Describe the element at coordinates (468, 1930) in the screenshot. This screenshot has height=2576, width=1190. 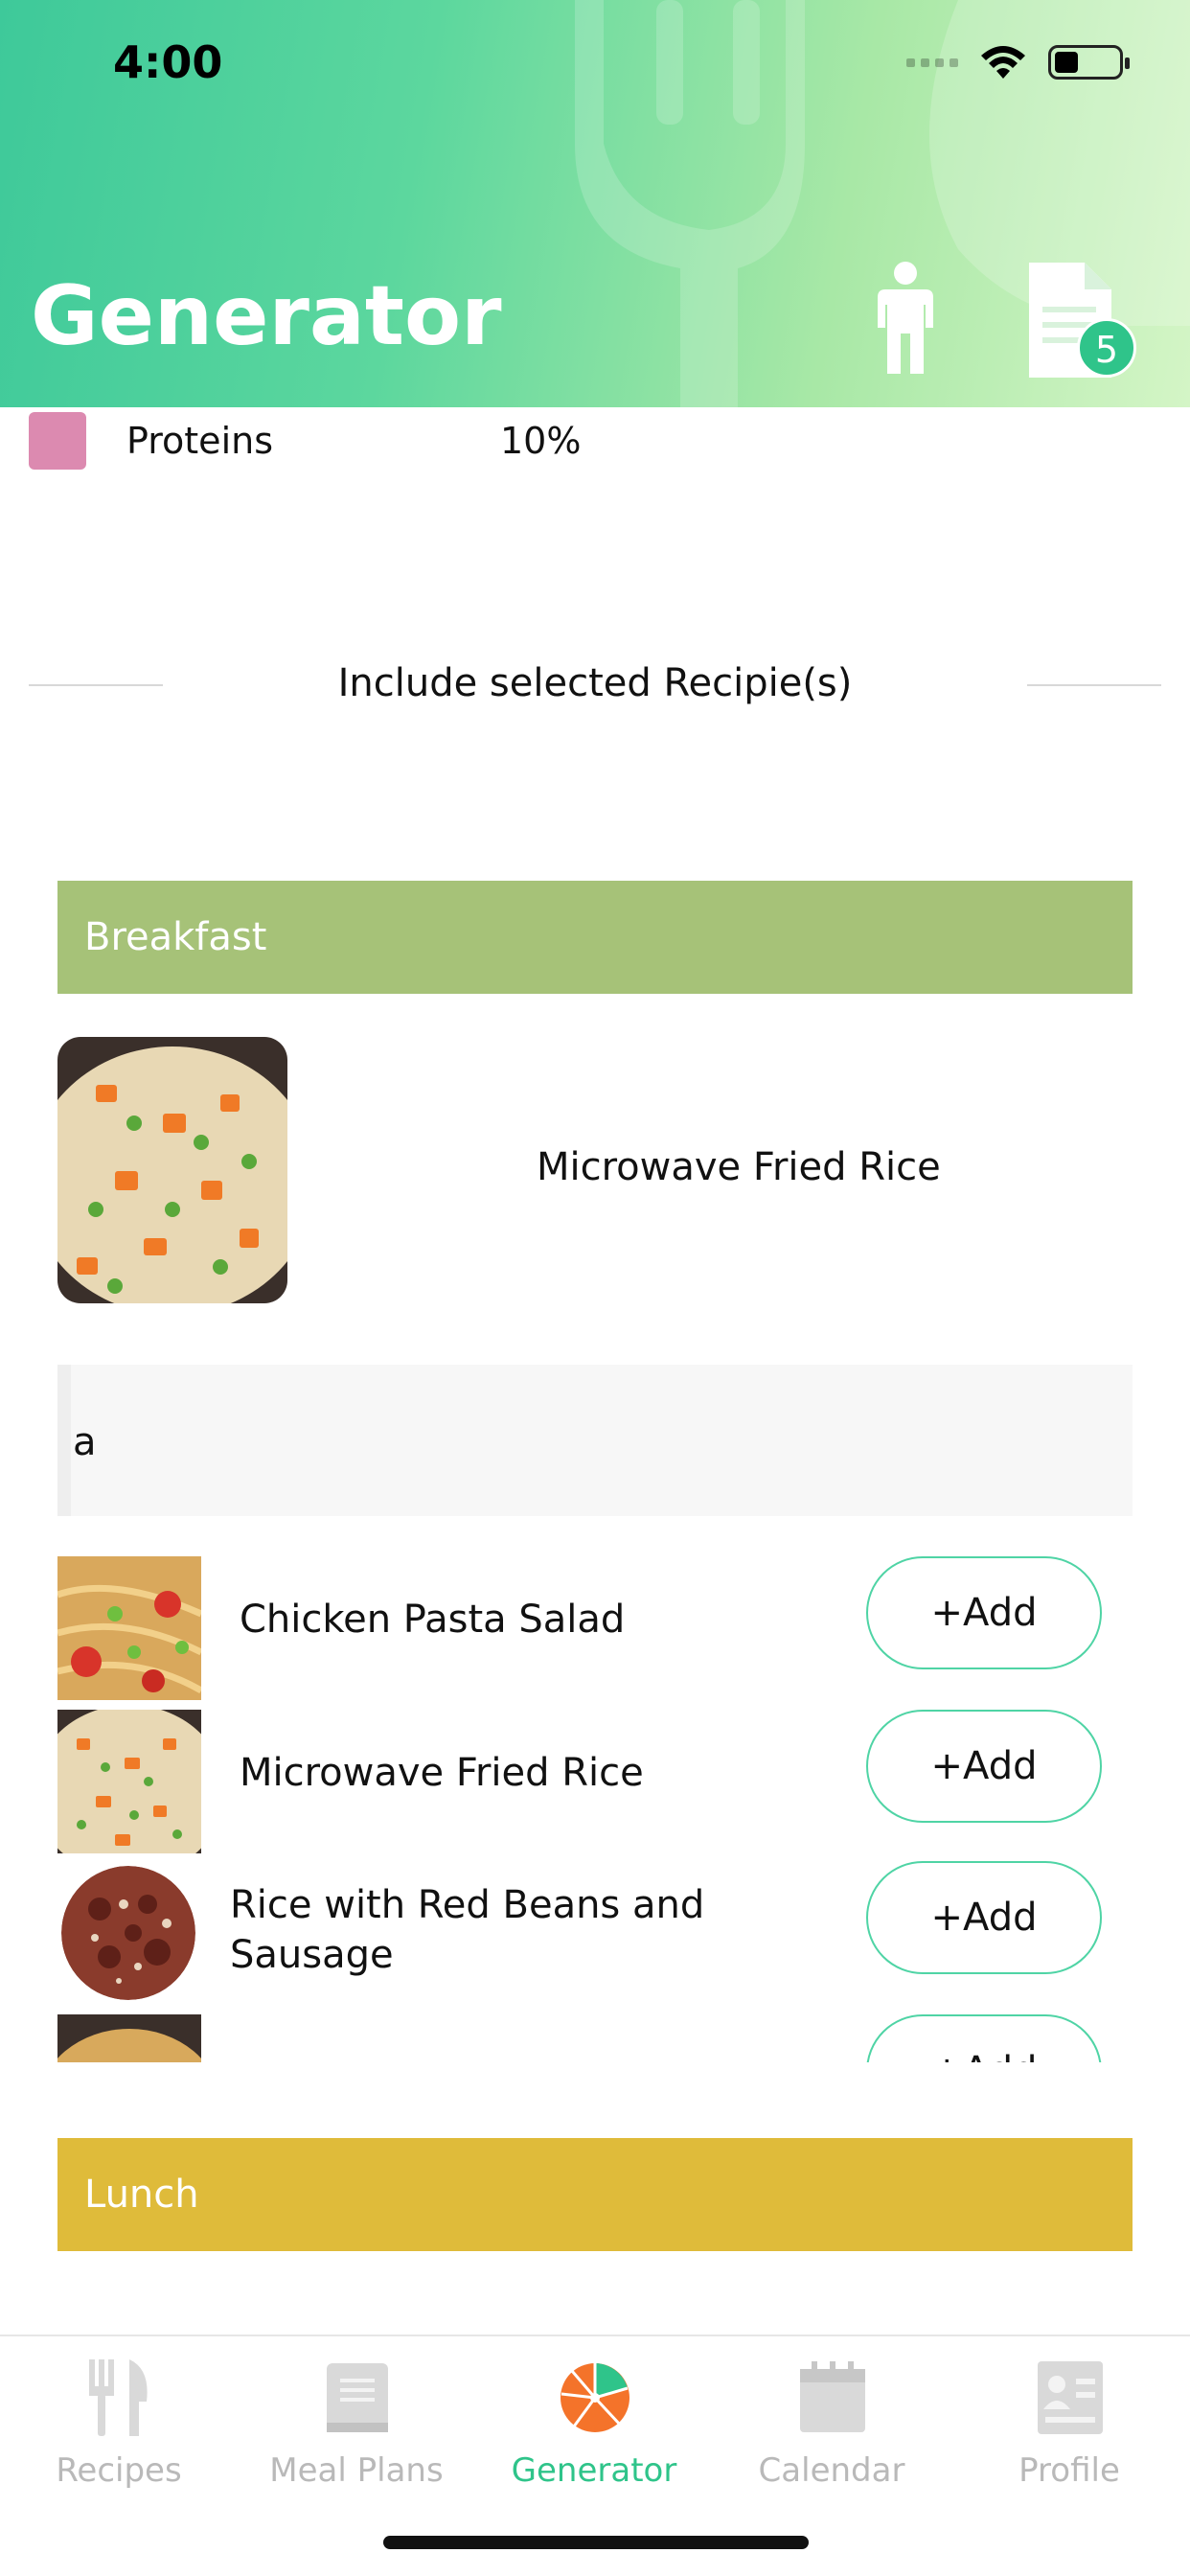
I see `recipe-name: Rice with Red Beans and Sausage` at that location.